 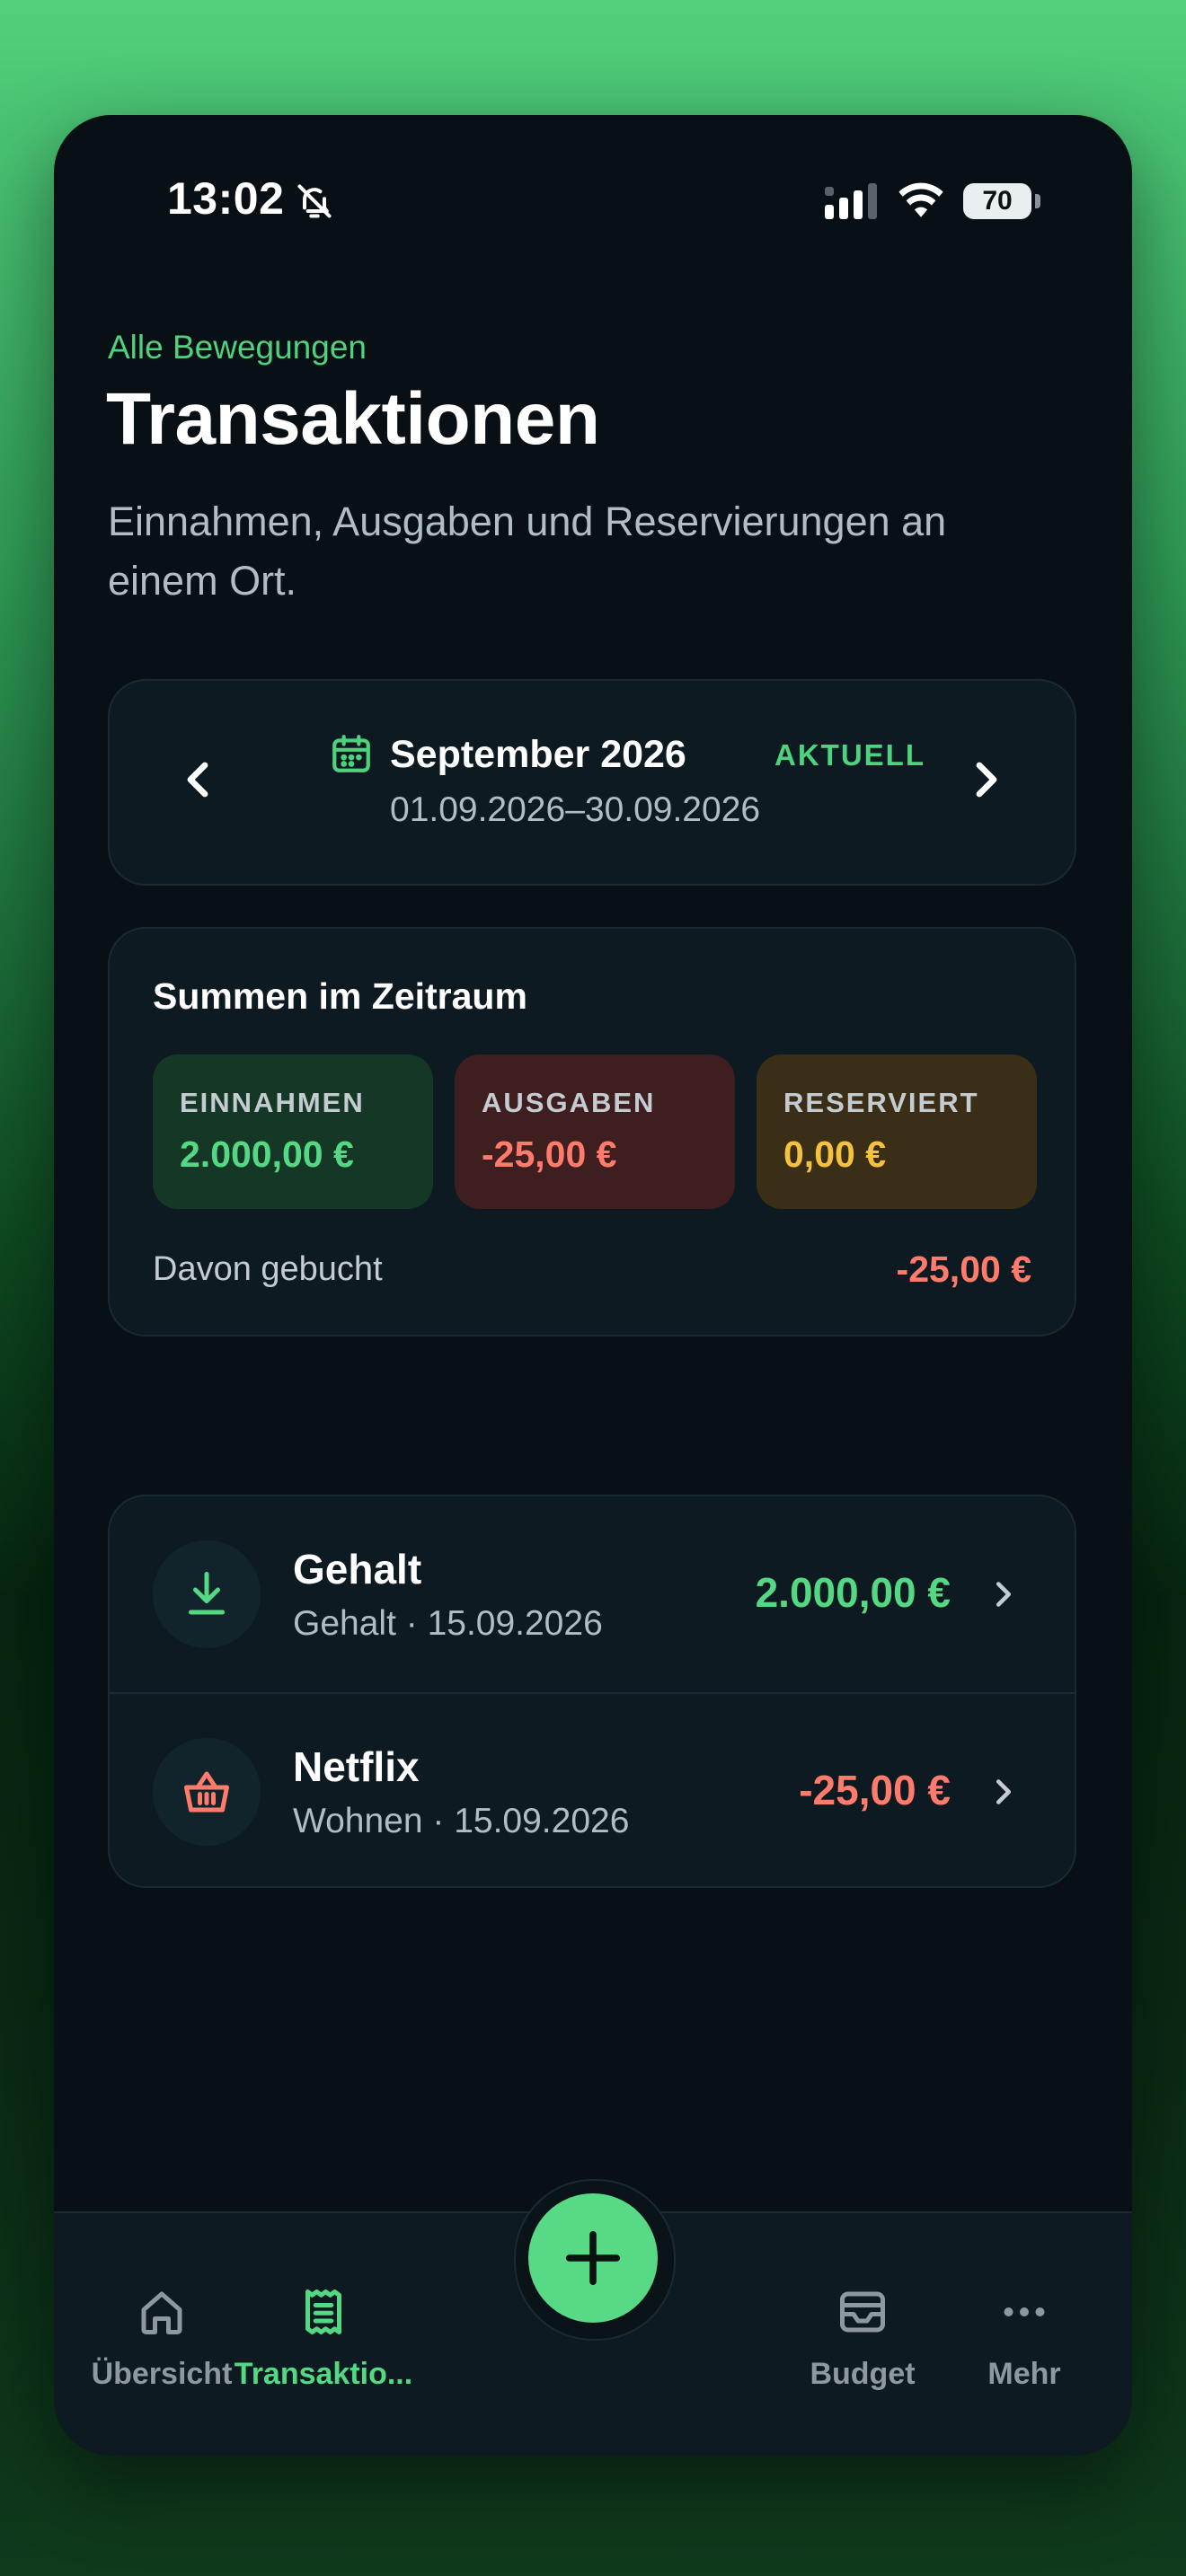 I want to click on tab-label: Mehr, so click(x=1024, y=2374).